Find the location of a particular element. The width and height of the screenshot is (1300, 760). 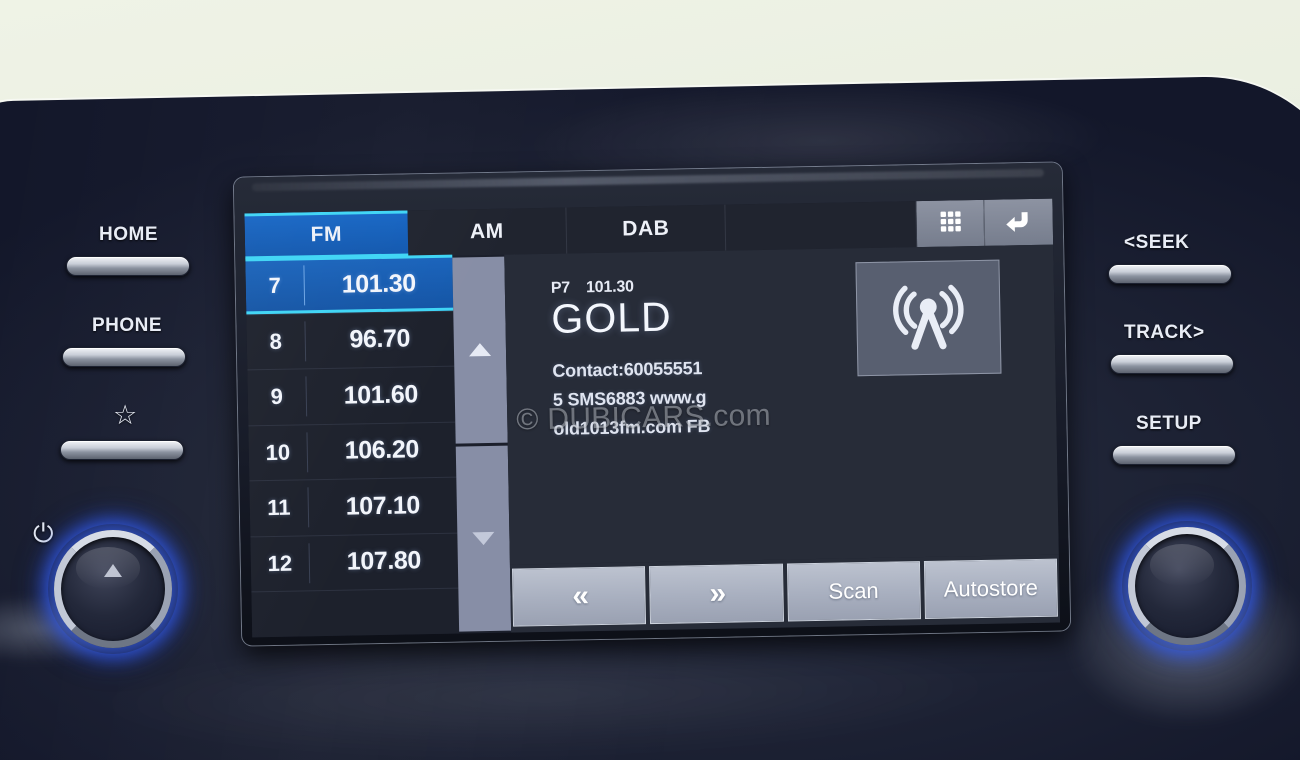

dashboard-lower-sheen is located at coordinates (661, 698).